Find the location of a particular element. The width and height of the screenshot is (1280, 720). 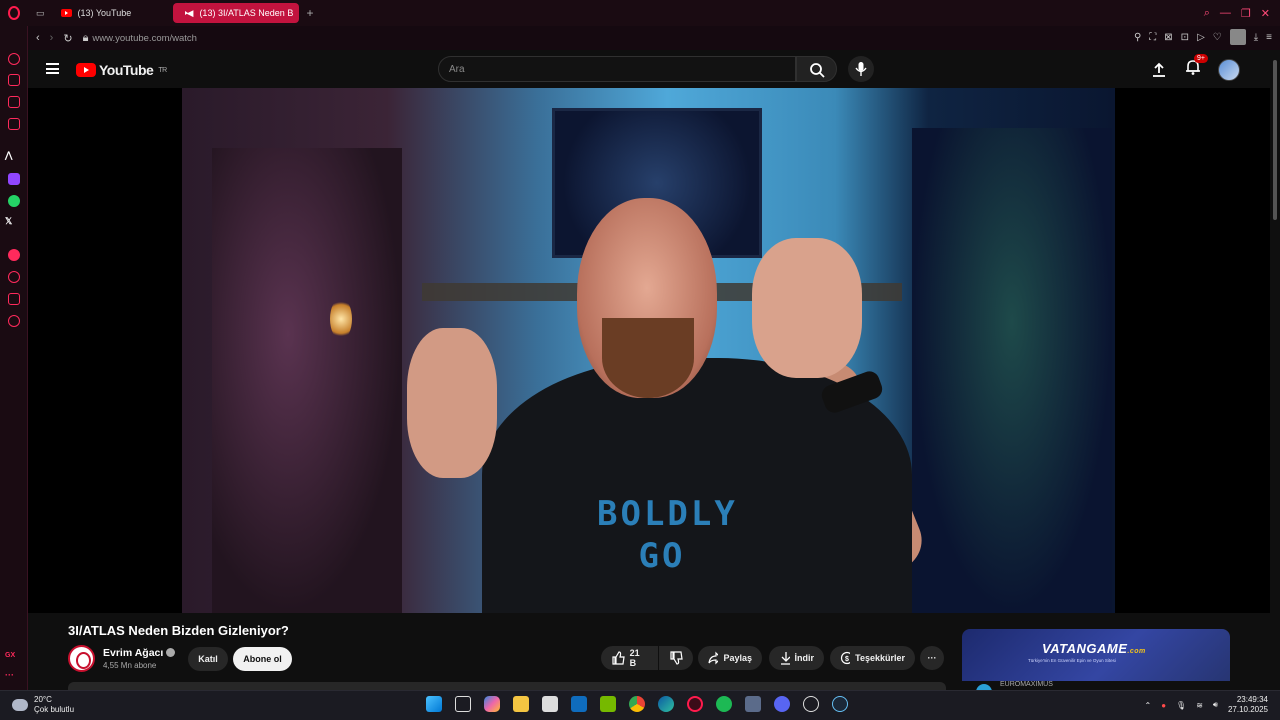

scrollbar-thumb is located at coordinates (1275, 140).